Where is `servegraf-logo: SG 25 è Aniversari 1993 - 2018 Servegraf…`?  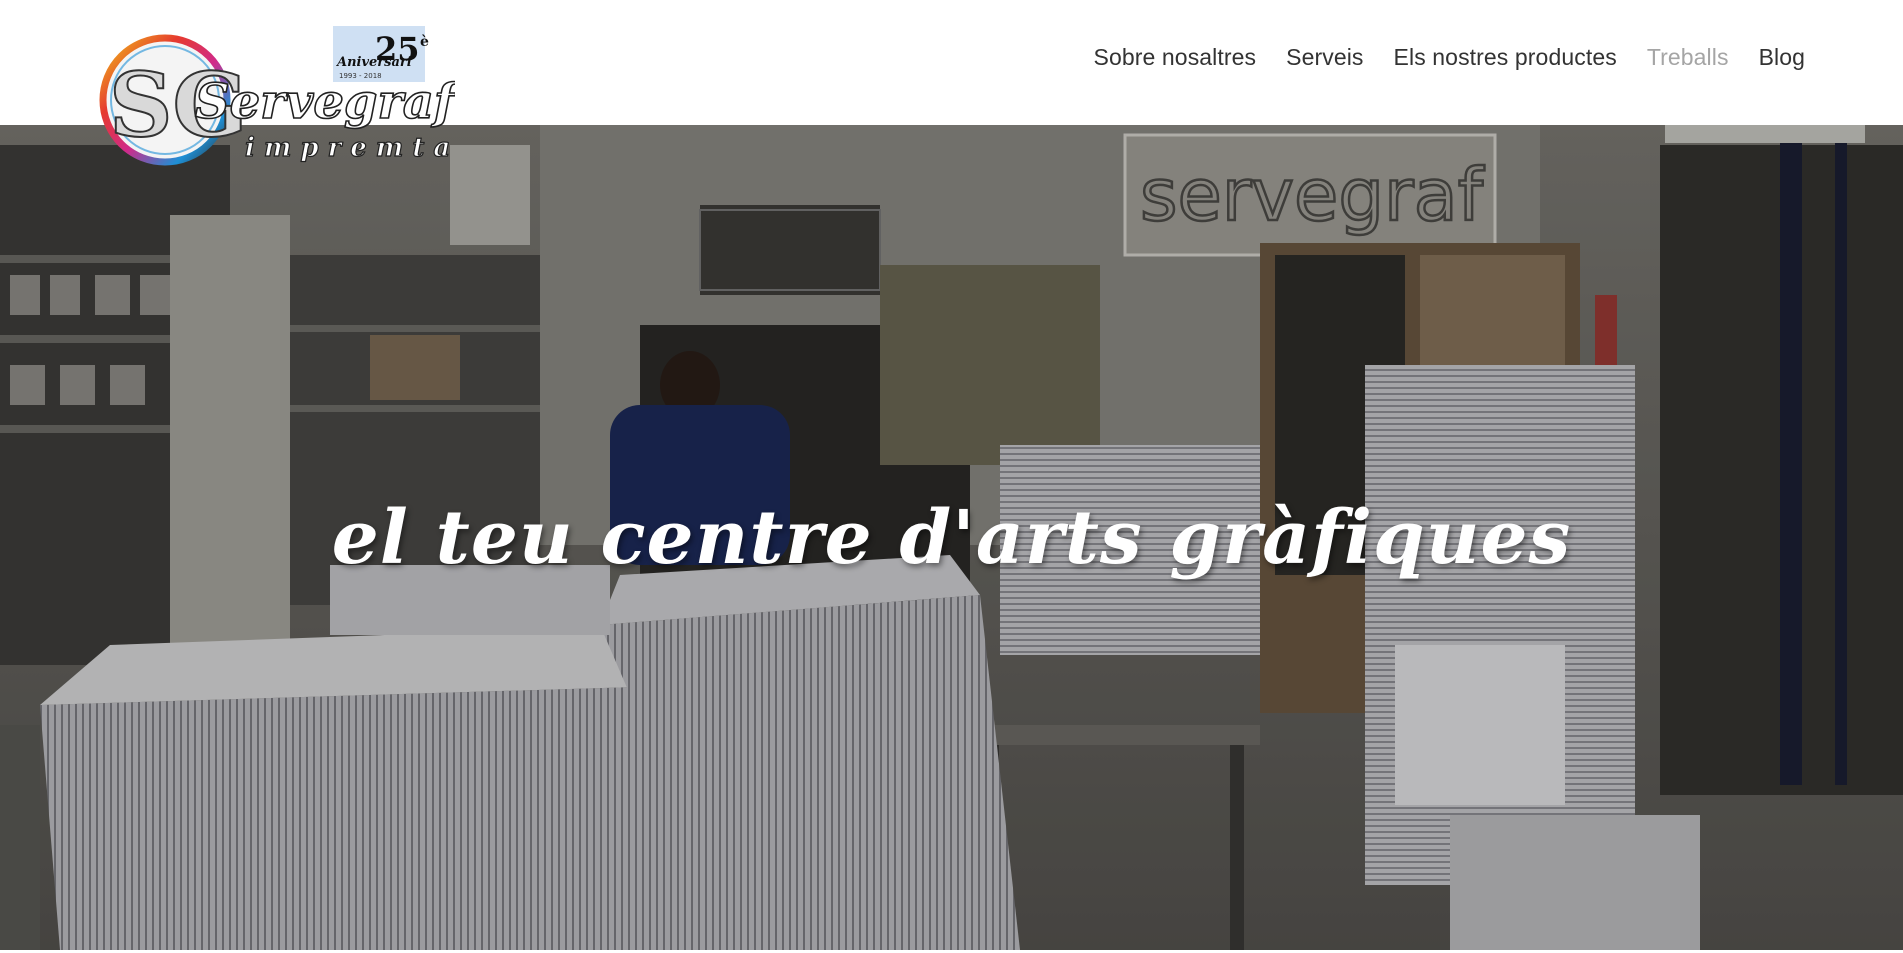
servegraf-logo: SG 25 è Aniversari 1993 - 2018 Servegraf… is located at coordinates (275, 100).